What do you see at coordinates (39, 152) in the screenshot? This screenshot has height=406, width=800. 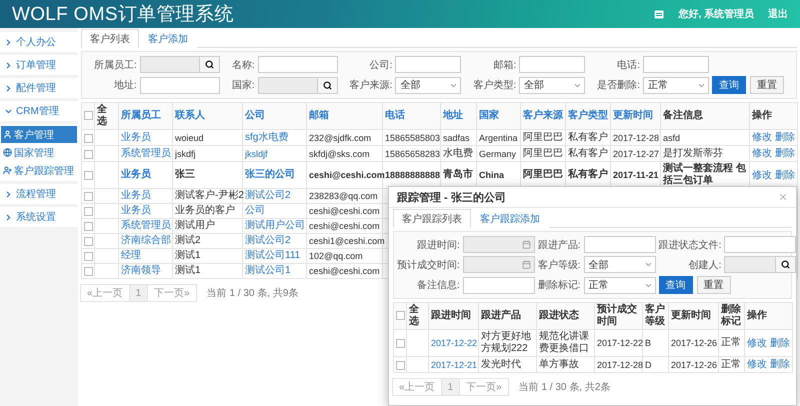 I see `sidebar-subitem: 国家管理` at bounding box center [39, 152].